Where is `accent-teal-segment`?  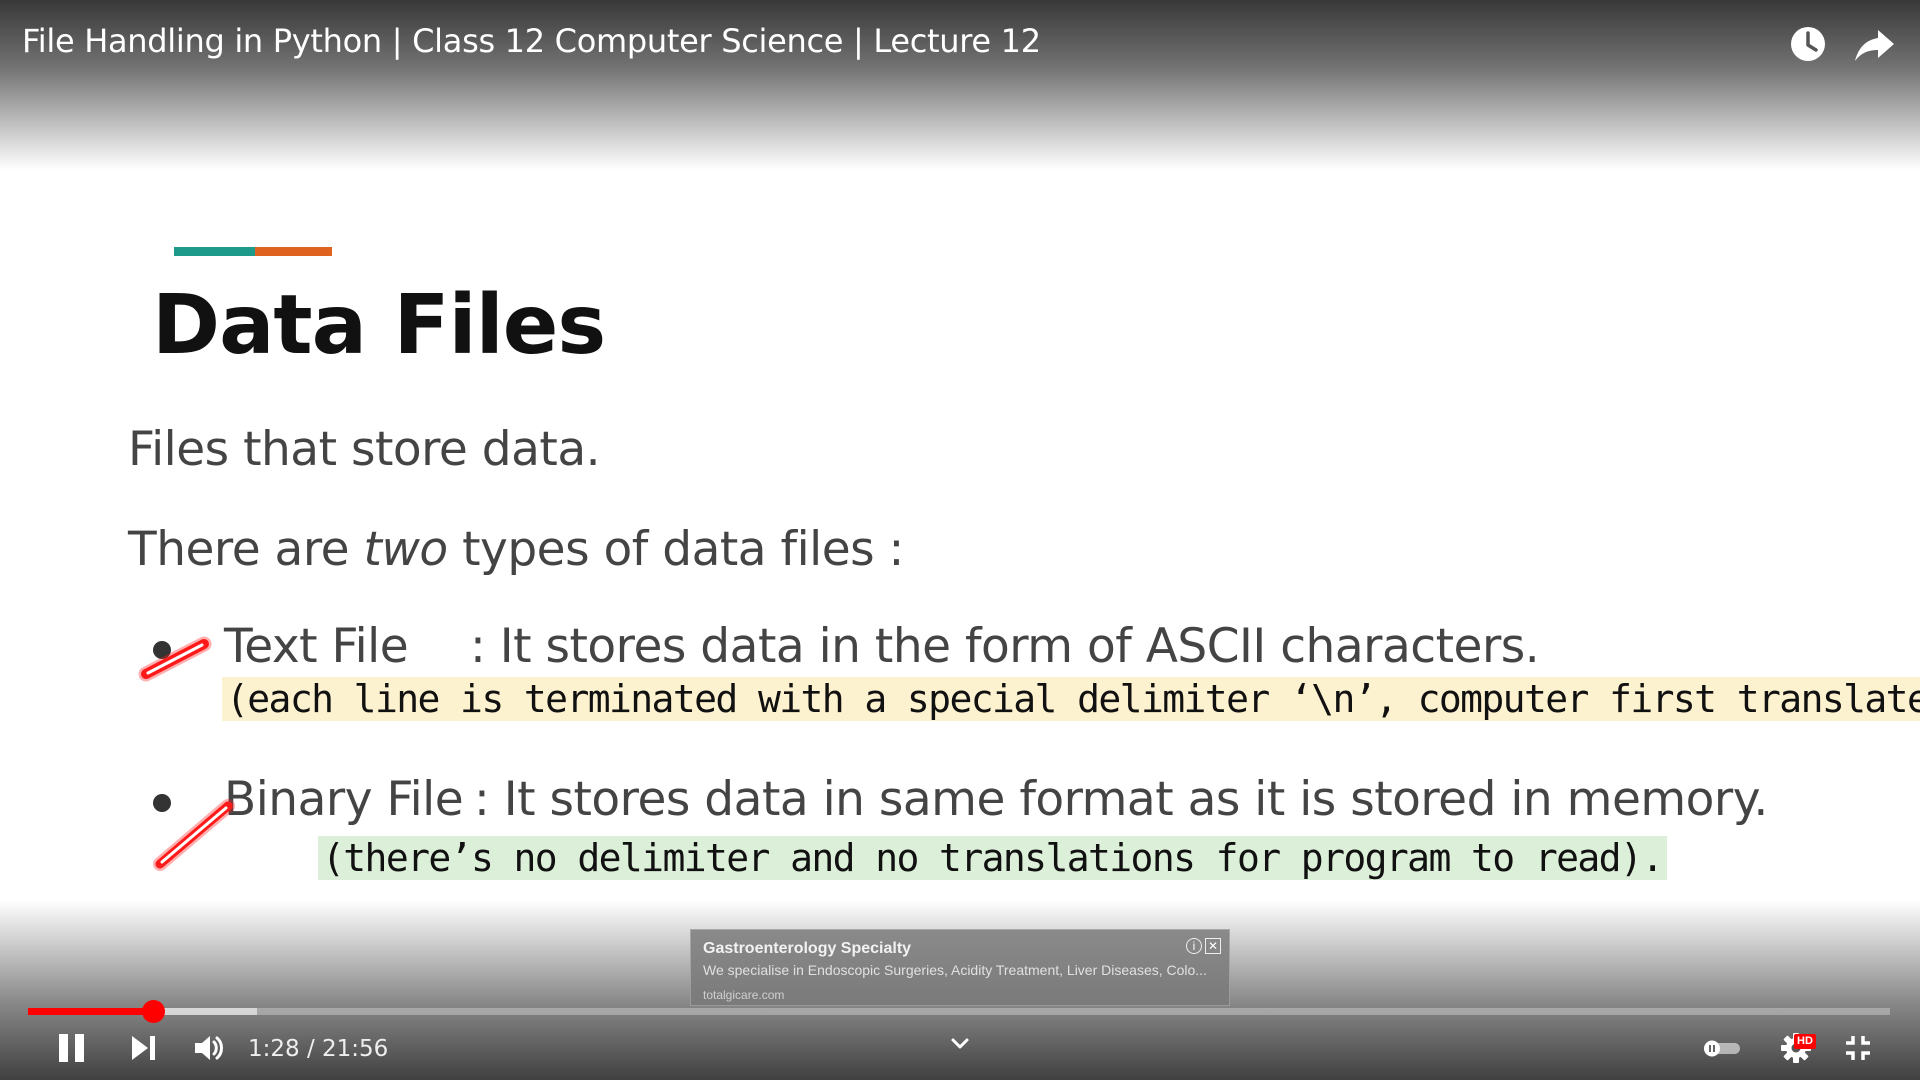
accent-teal-segment is located at coordinates (214, 251).